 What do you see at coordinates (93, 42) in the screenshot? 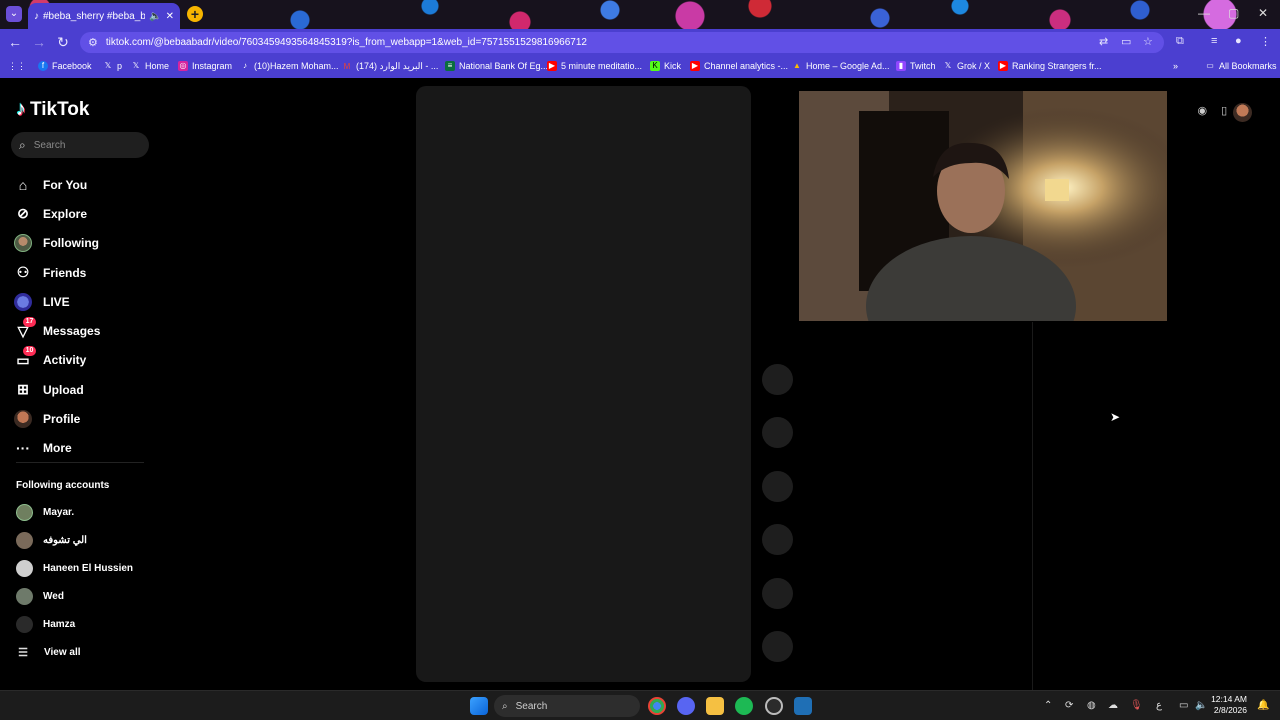
I see `site-info-icon: ⚙` at bounding box center [93, 42].